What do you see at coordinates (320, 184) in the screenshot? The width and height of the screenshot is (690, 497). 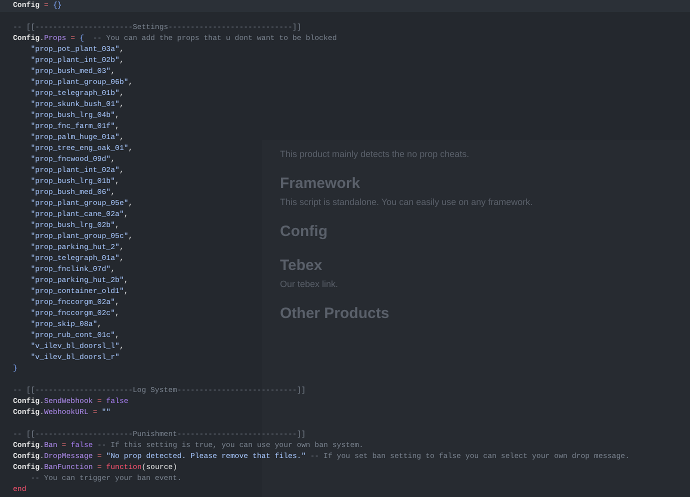 I see `section-heading: Framework` at bounding box center [320, 184].